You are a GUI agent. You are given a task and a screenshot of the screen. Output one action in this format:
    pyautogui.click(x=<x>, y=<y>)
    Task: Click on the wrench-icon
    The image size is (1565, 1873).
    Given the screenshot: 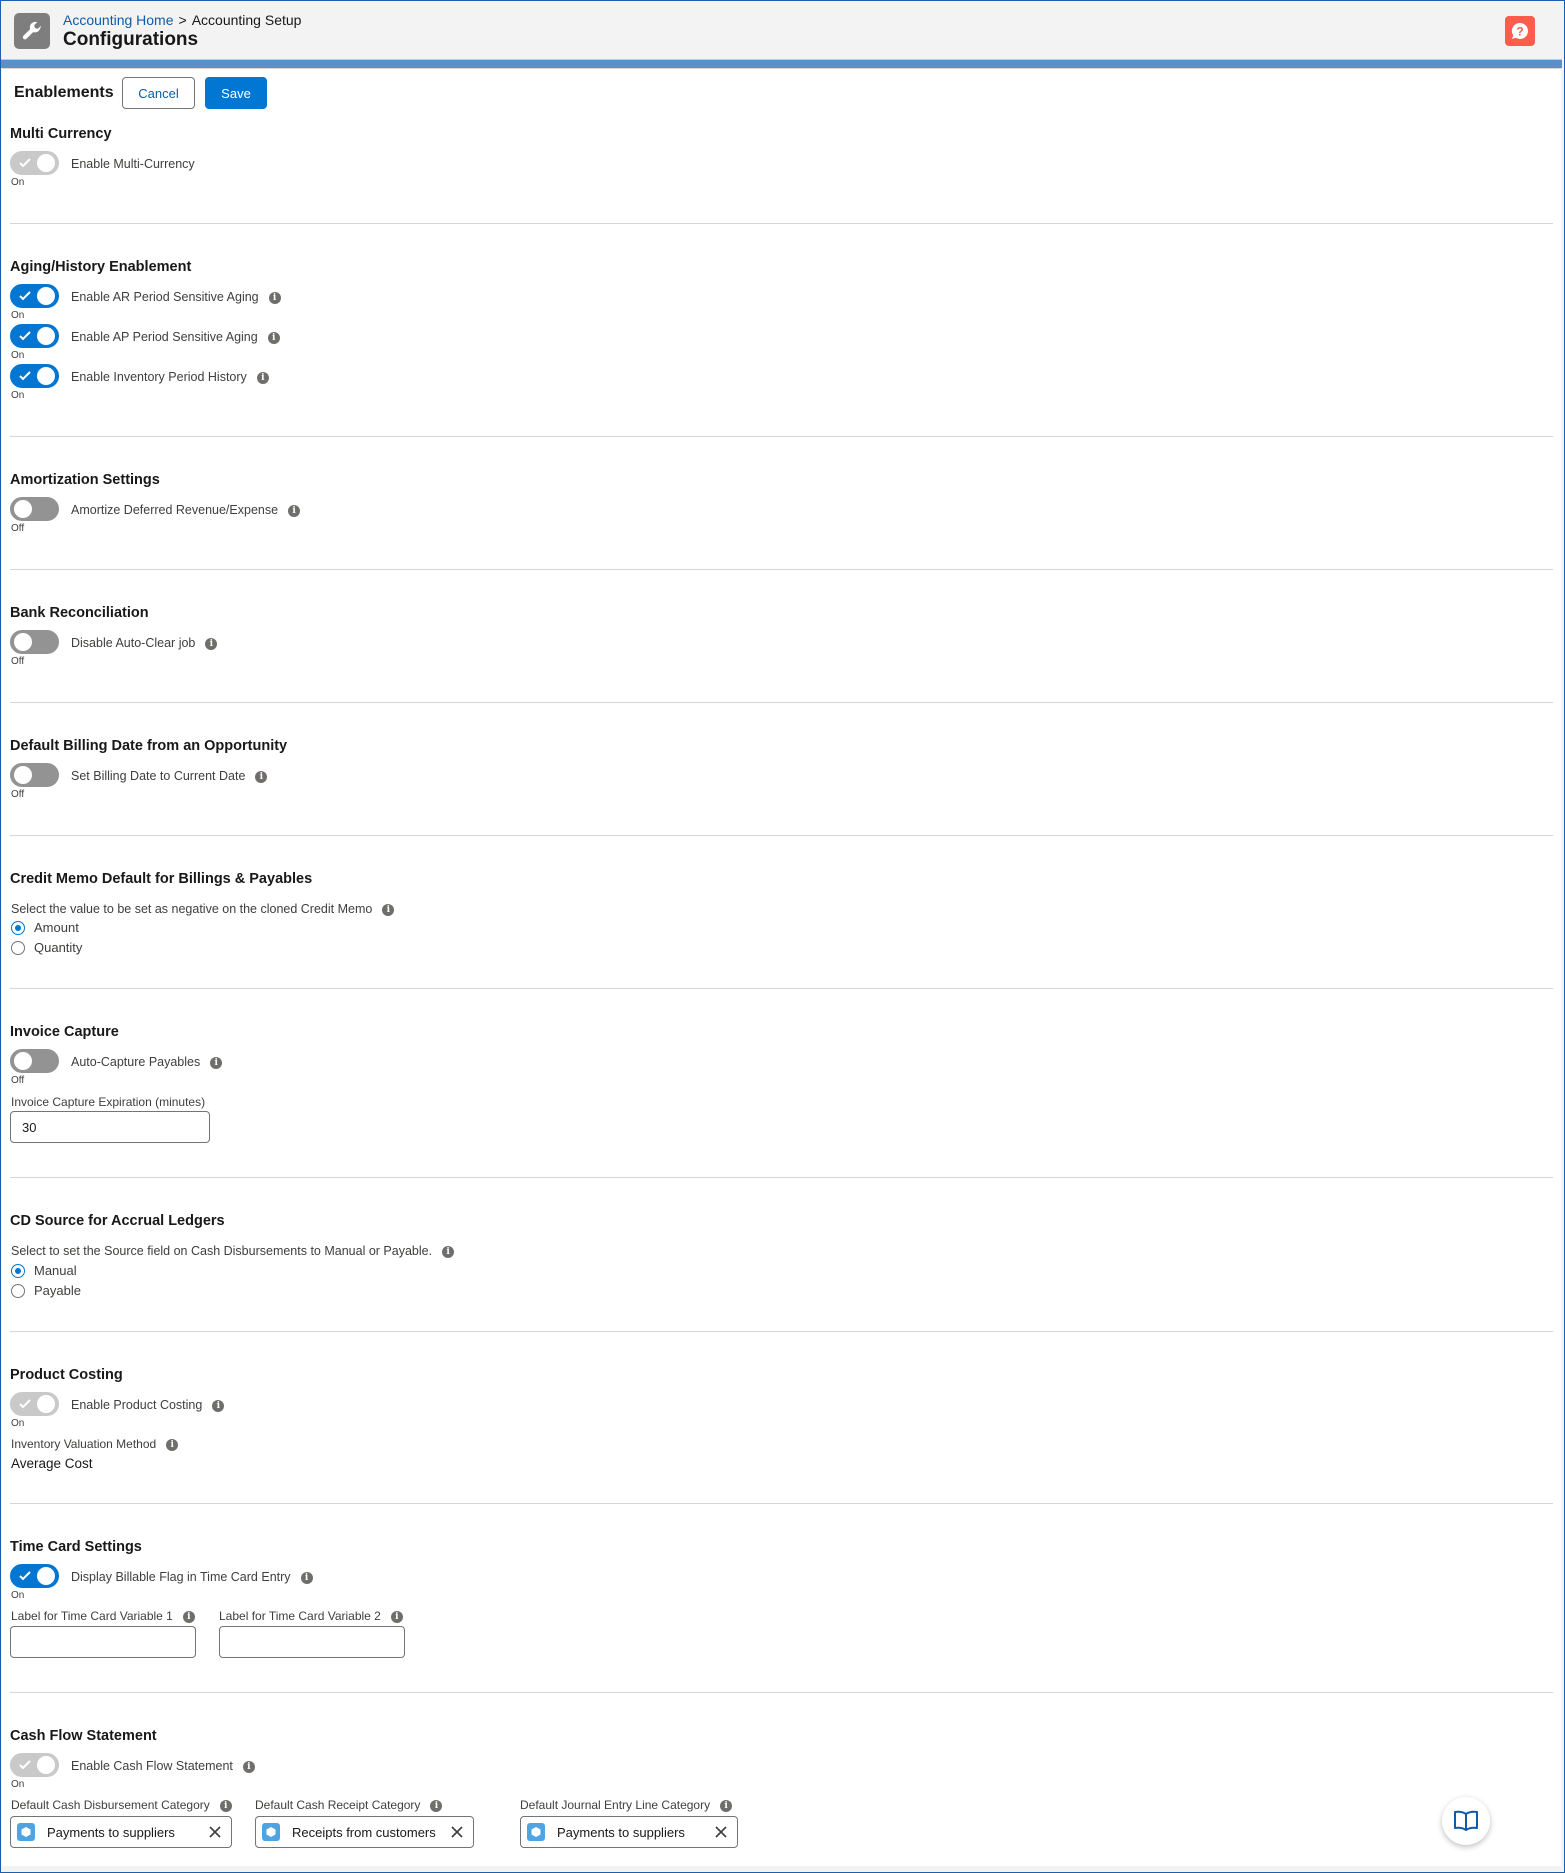 What is the action you would take?
    pyautogui.click(x=32, y=31)
    